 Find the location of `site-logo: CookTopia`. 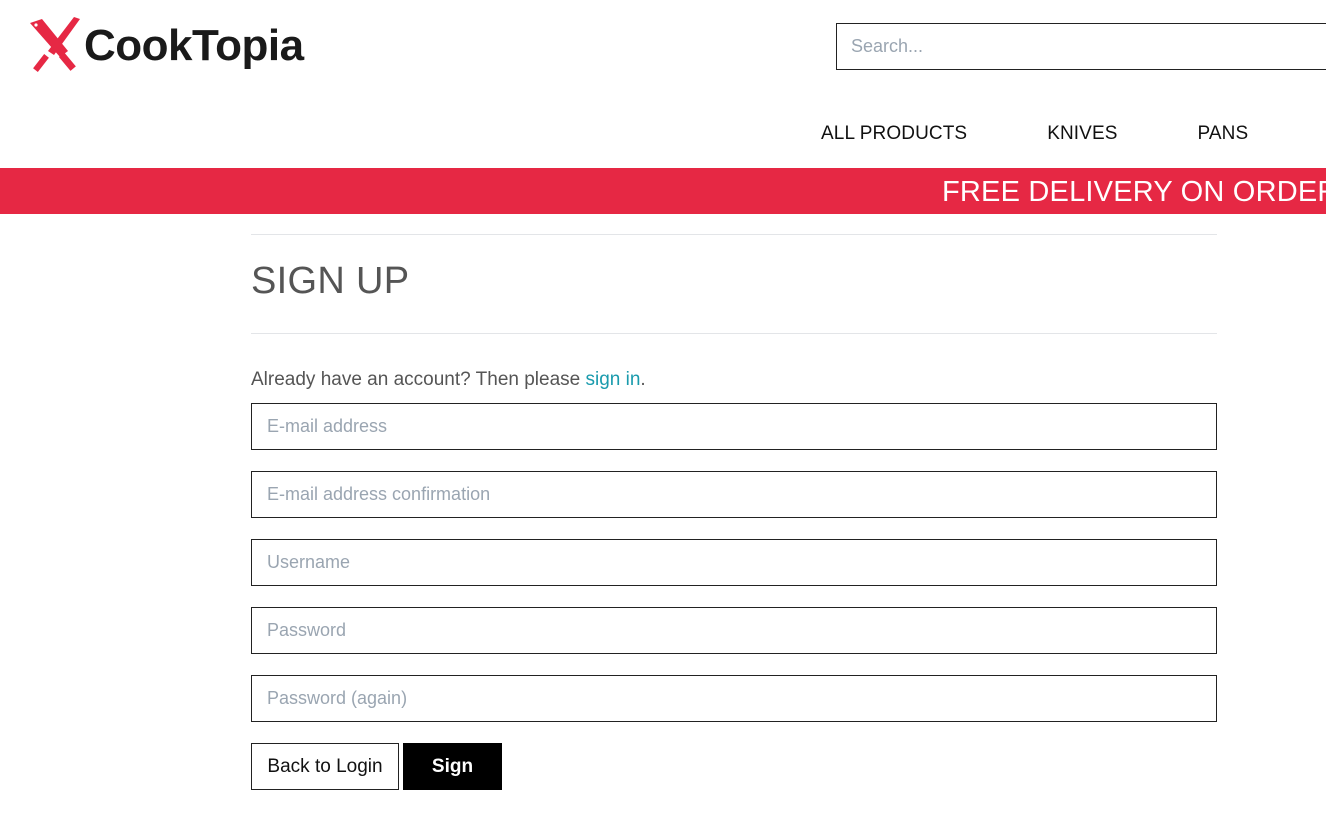

site-logo: CookTopia is located at coordinates (166, 45).